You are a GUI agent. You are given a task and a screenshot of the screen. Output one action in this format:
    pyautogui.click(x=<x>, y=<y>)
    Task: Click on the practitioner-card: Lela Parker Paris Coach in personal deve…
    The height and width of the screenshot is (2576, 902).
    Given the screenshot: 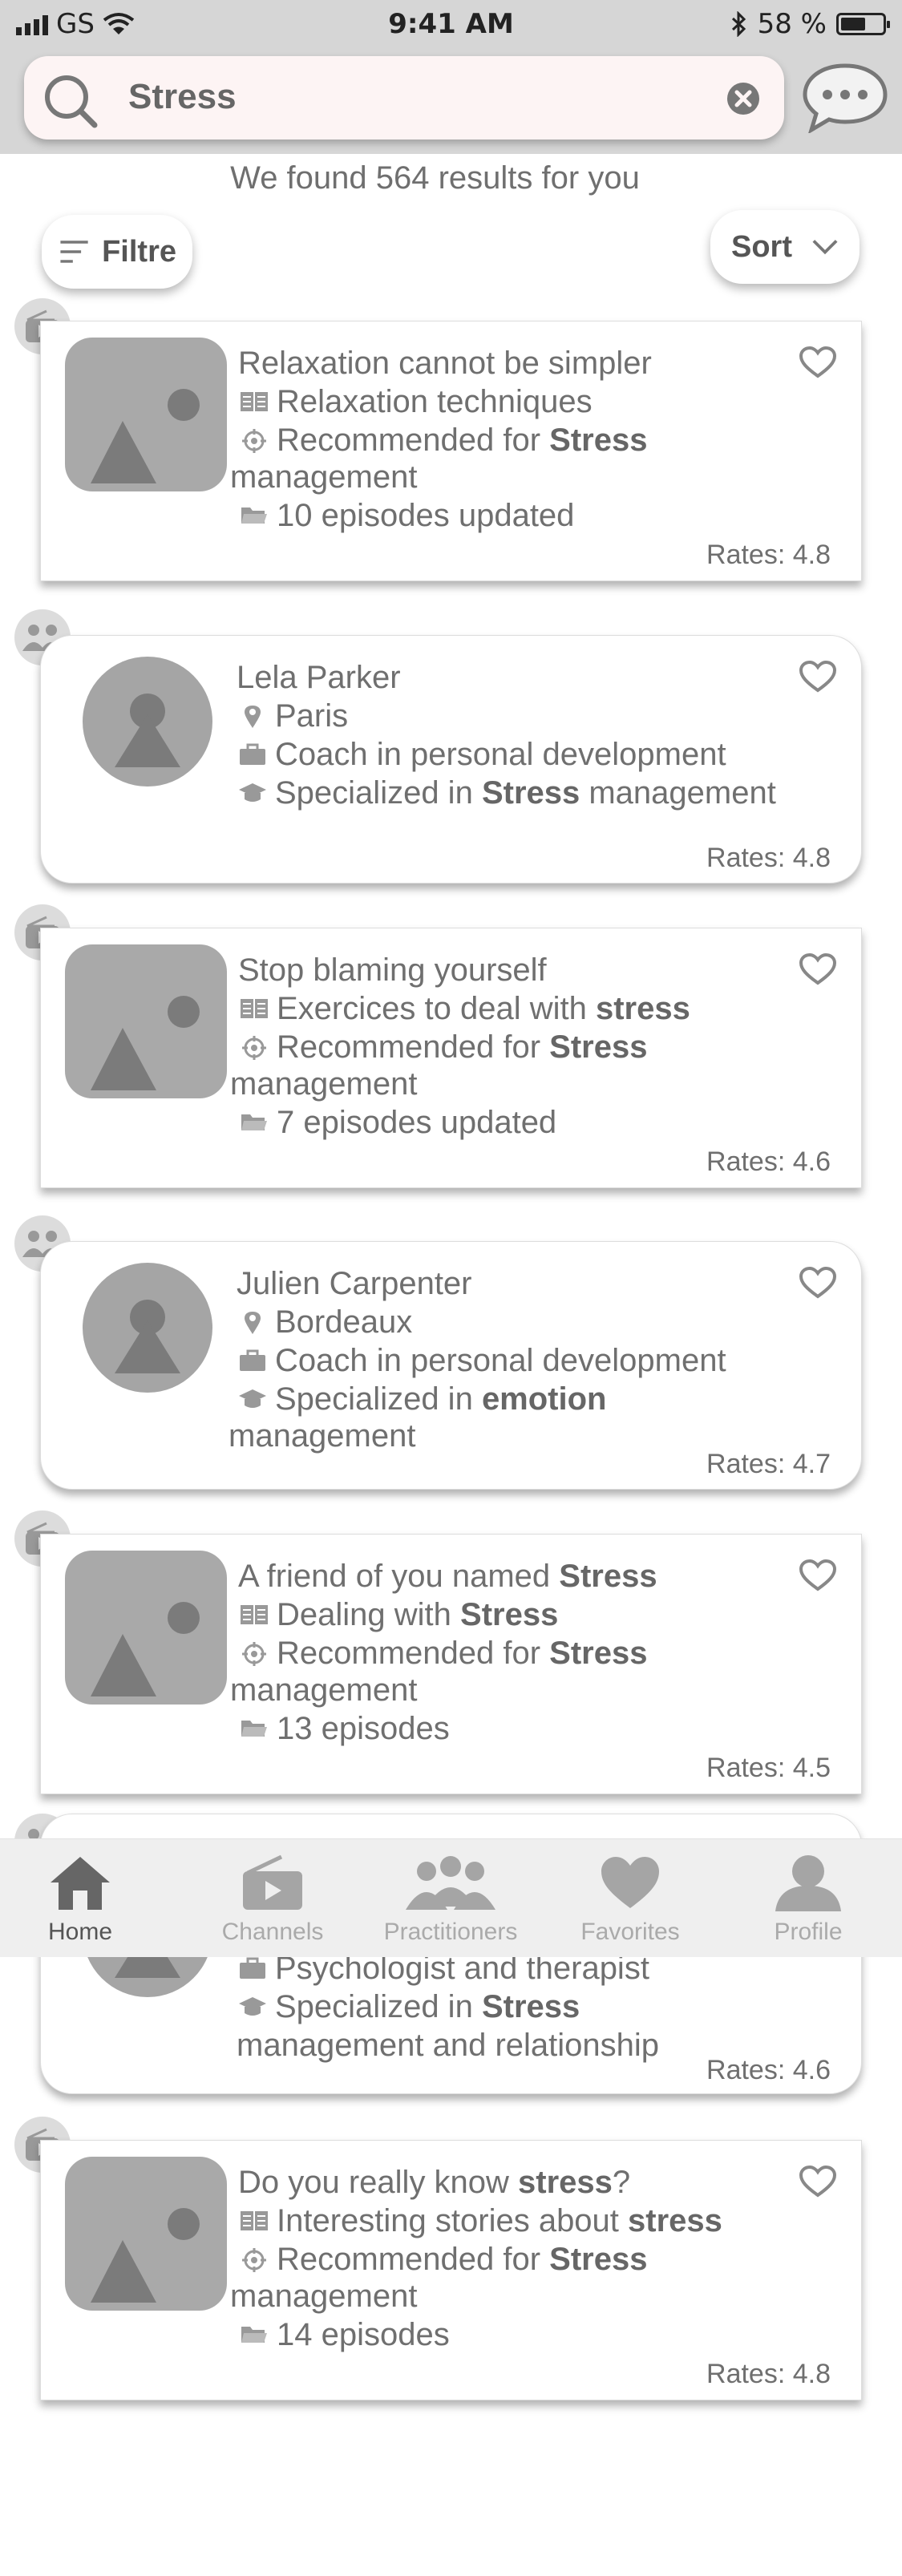 What is the action you would take?
    pyautogui.click(x=451, y=759)
    